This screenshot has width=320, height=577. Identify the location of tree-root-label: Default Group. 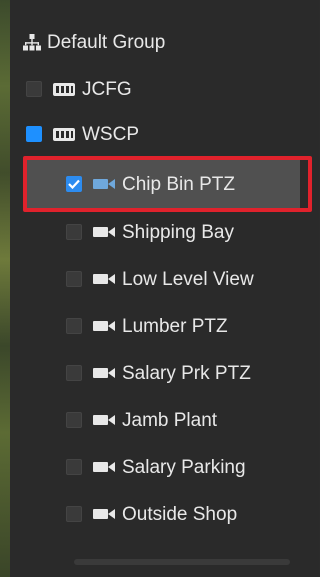
(106, 42).